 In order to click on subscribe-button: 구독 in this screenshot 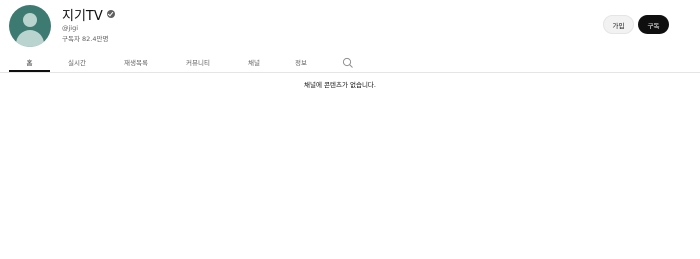, I will do `click(653, 24)`.